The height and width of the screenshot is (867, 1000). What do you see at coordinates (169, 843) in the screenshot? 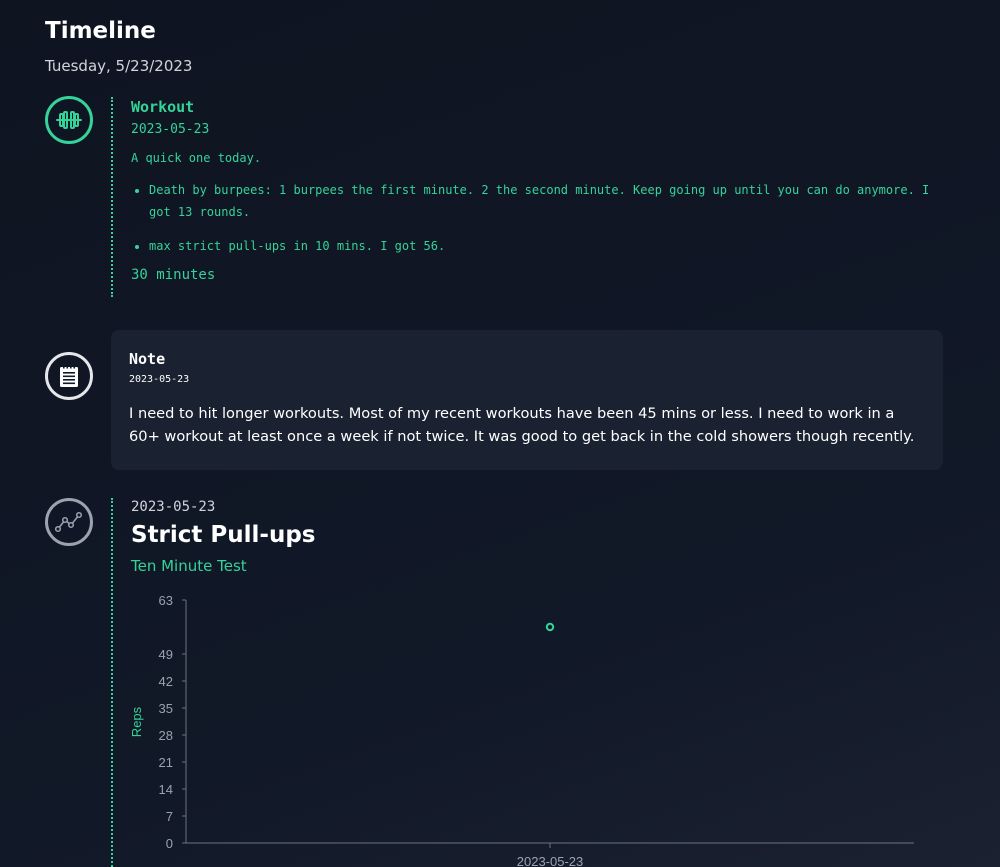
I see `y-tick-label: 0` at bounding box center [169, 843].